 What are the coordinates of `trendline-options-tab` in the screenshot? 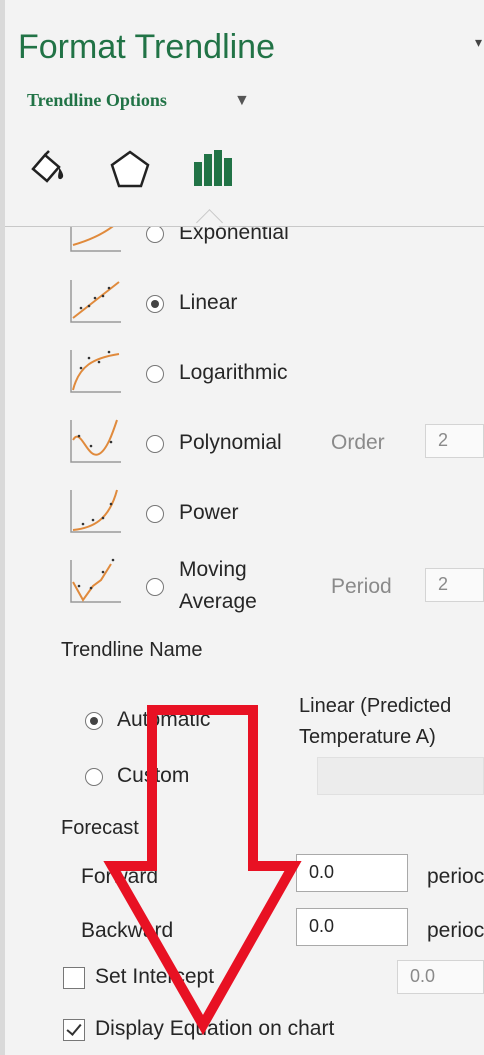 It's located at (212, 169).